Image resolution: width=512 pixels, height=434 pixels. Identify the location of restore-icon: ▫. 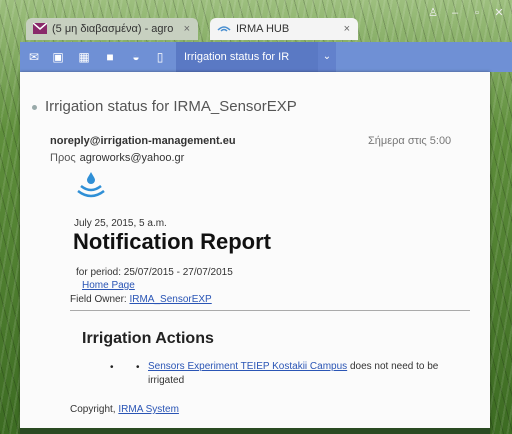
(477, 13).